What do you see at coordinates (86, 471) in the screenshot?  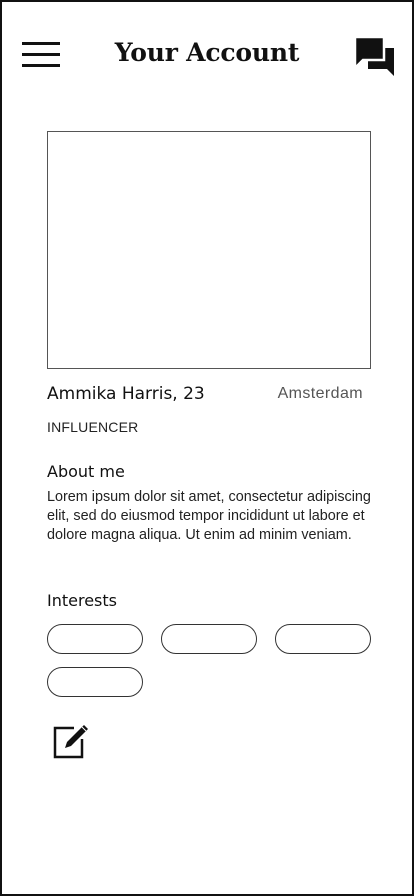 I see `about-title: About me` at bounding box center [86, 471].